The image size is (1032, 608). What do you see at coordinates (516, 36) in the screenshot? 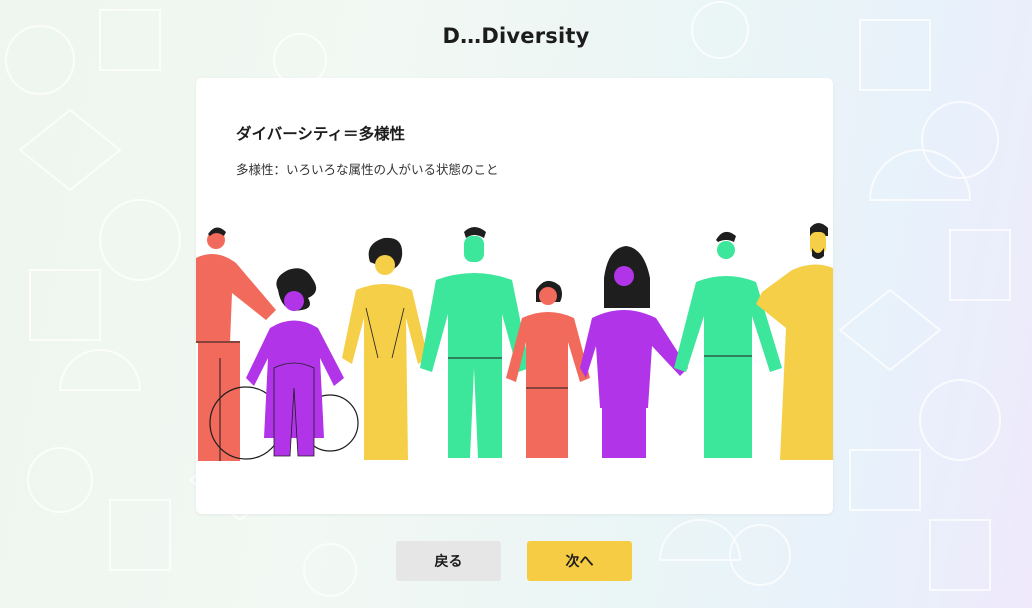
I see `app-title: D…Diversity` at bounding box center [516, 36].